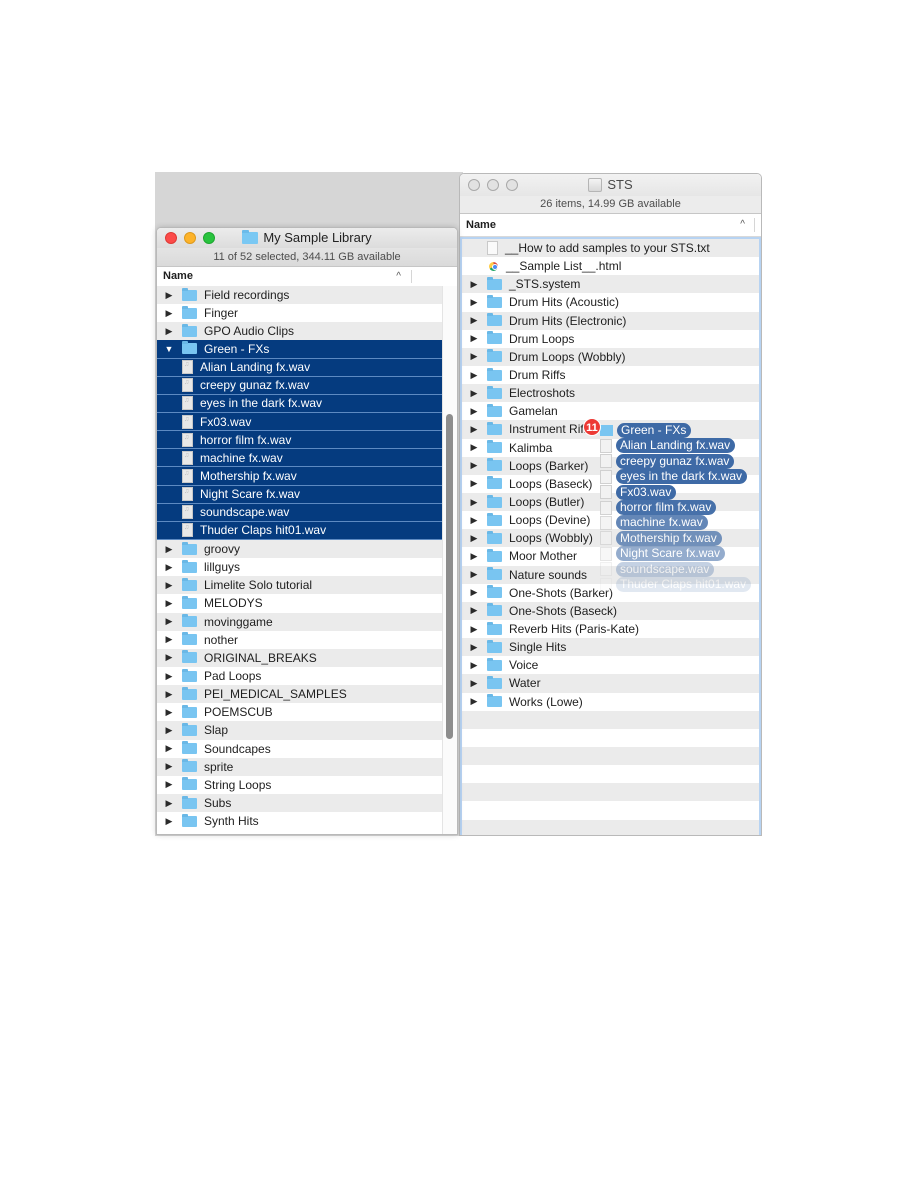 The width and height of the screenshot is (918, 1188). I want to click on list-item-drum-hits-electronic: ▶ Drum Hits (Electronic), so click(610, 320).